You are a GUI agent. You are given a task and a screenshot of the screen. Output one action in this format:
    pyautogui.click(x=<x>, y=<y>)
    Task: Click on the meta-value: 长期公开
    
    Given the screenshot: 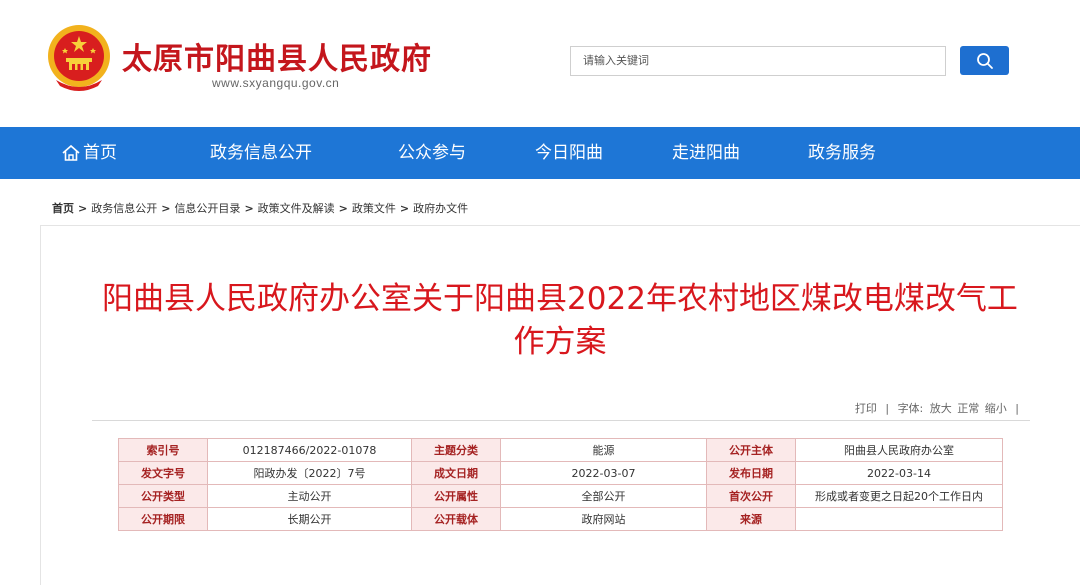 What is the action you would take?
    pyautogui.click(x=309, y=519)
    